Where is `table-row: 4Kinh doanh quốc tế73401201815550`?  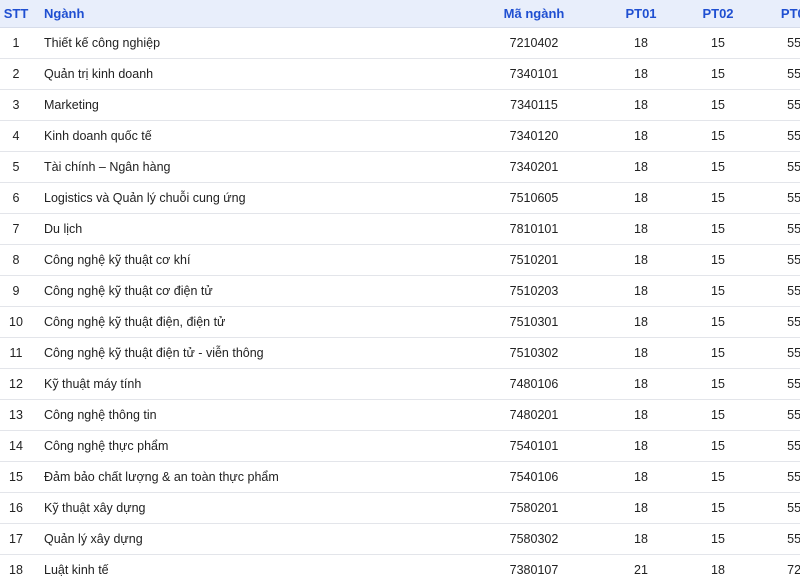 table-row: 4Kinh doanh quốc tế73401201815550 is located at coordinates (400, 136).